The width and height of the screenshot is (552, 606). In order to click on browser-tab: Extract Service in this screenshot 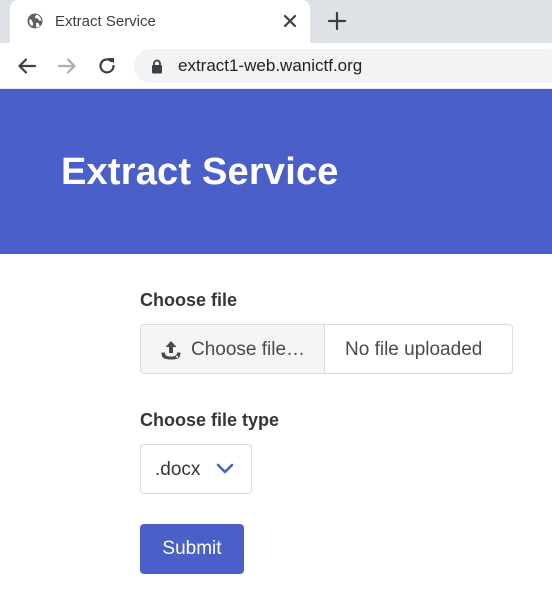, I will do `click(160, 21)`.